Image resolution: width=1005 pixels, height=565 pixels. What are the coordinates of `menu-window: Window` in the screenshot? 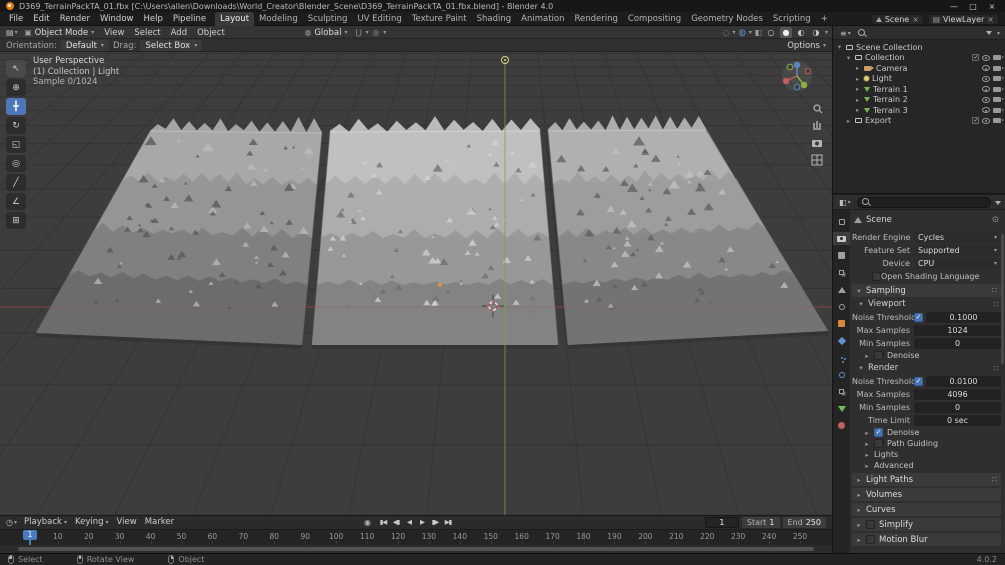 It's located at (117, 19).